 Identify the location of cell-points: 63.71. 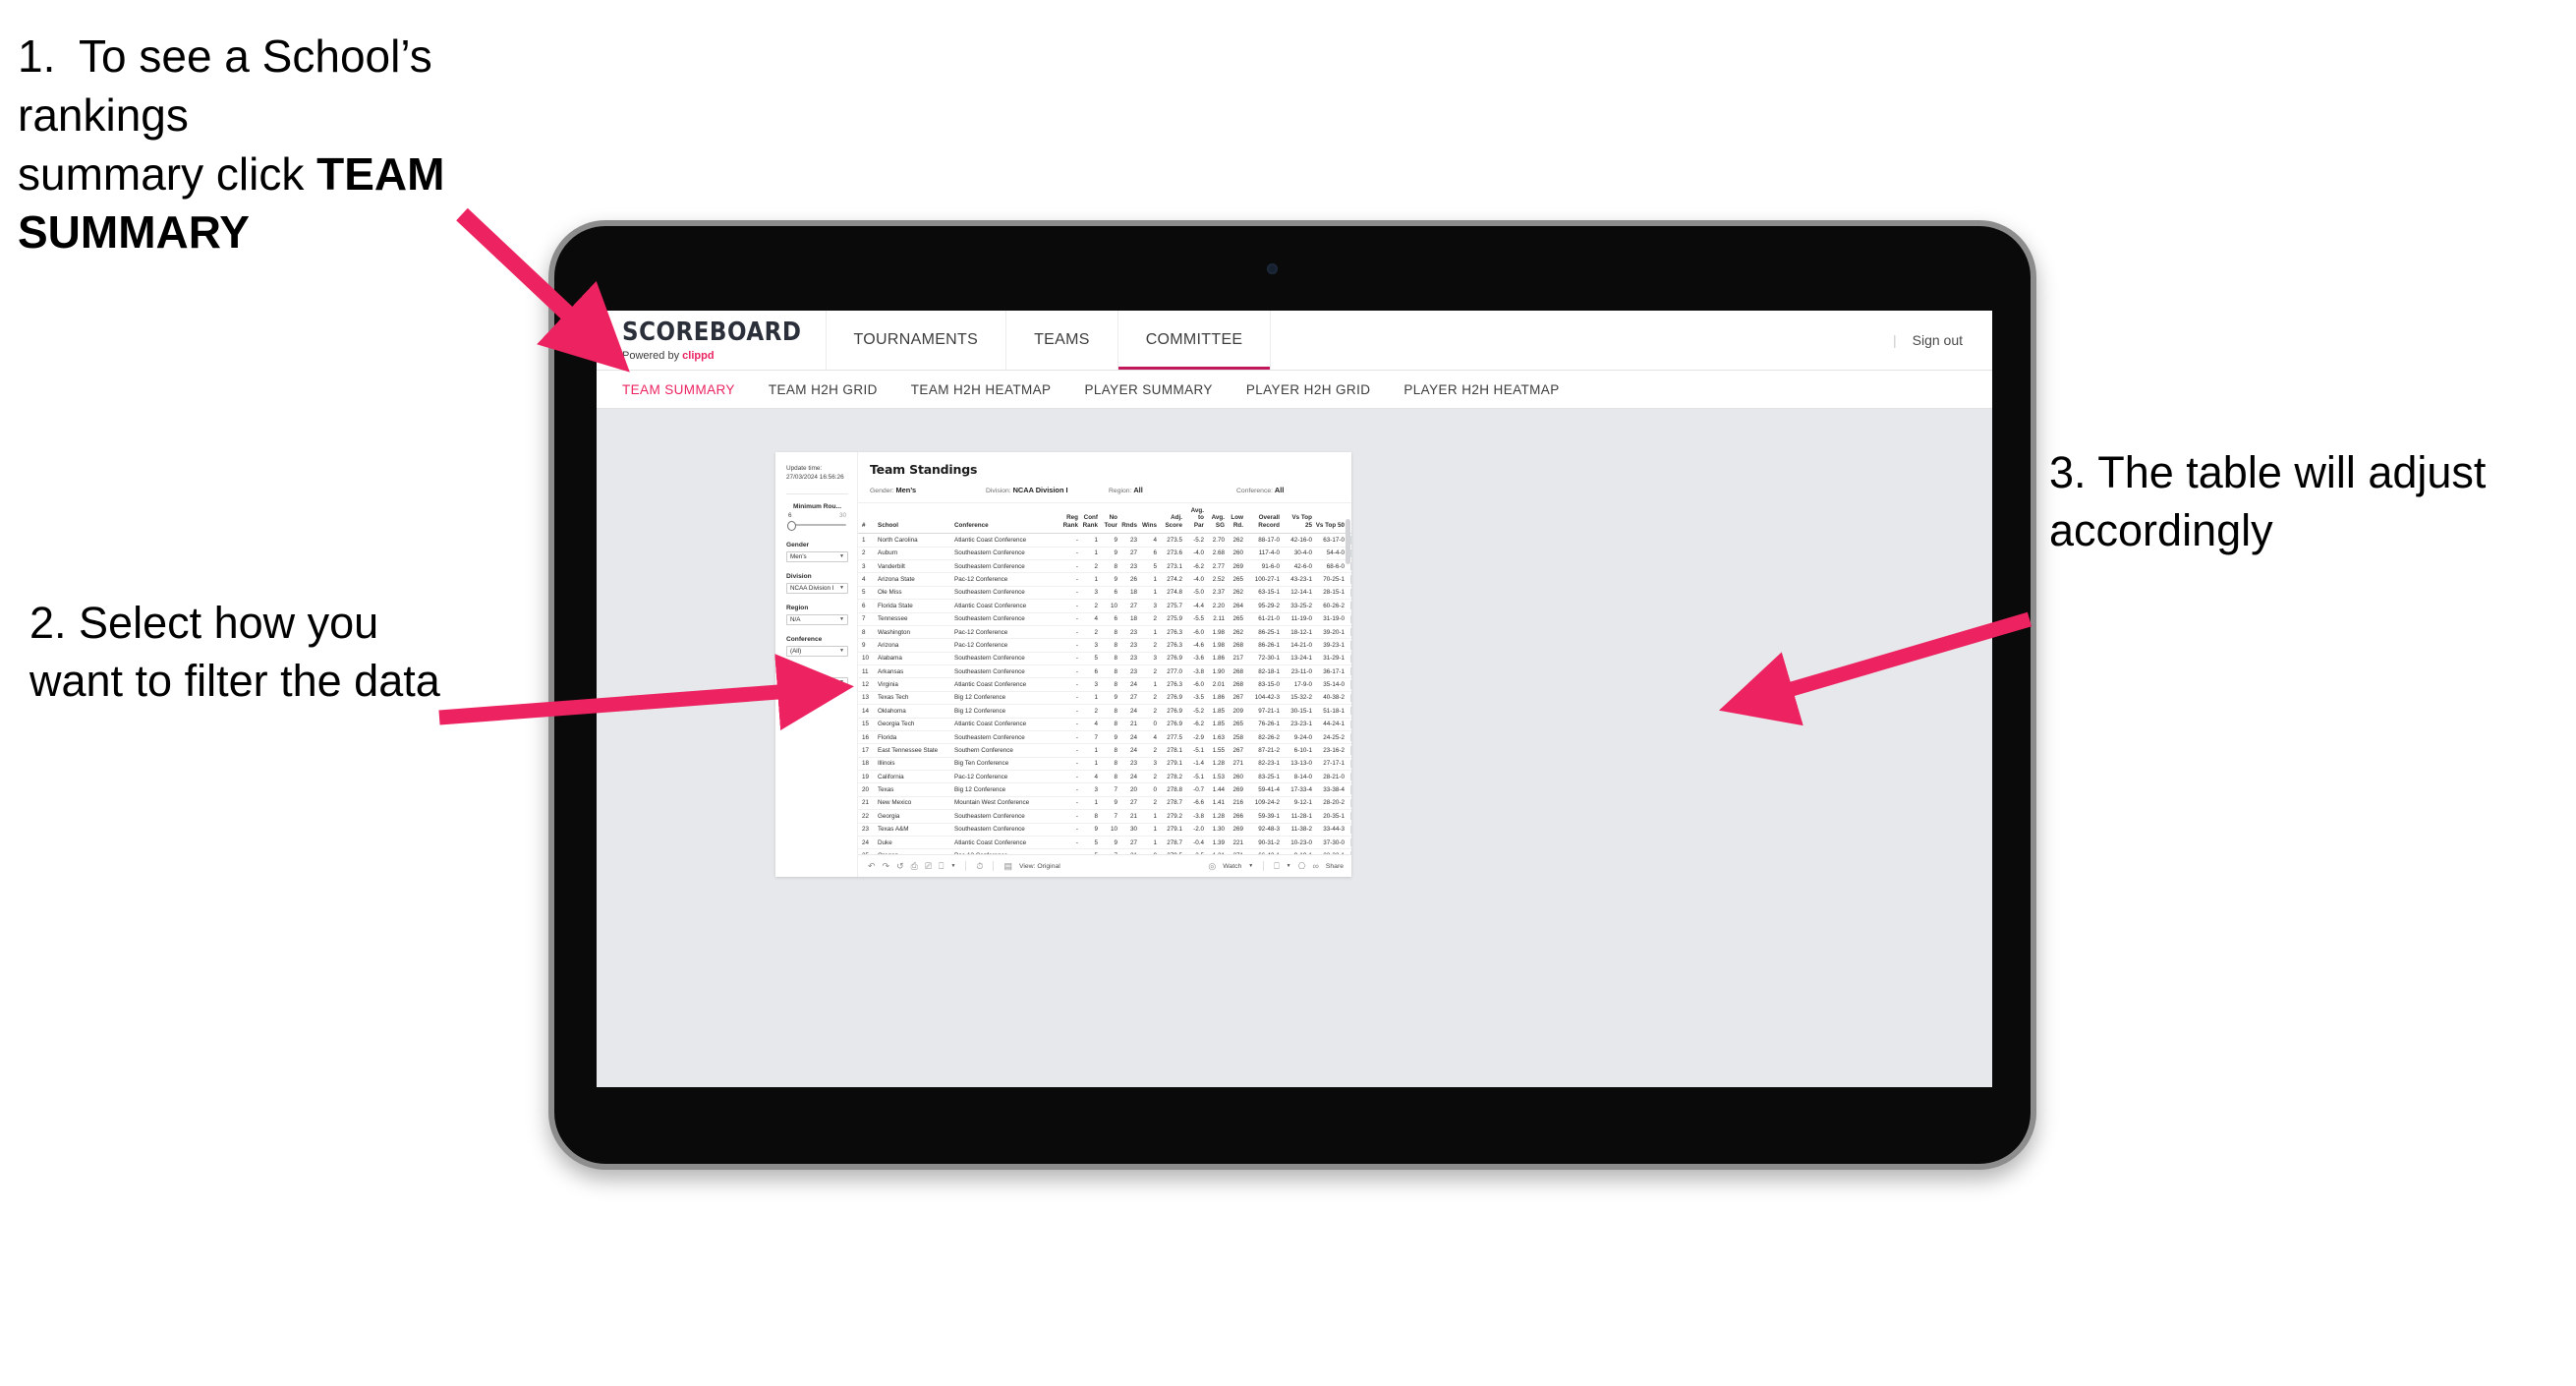
(1348, 619).